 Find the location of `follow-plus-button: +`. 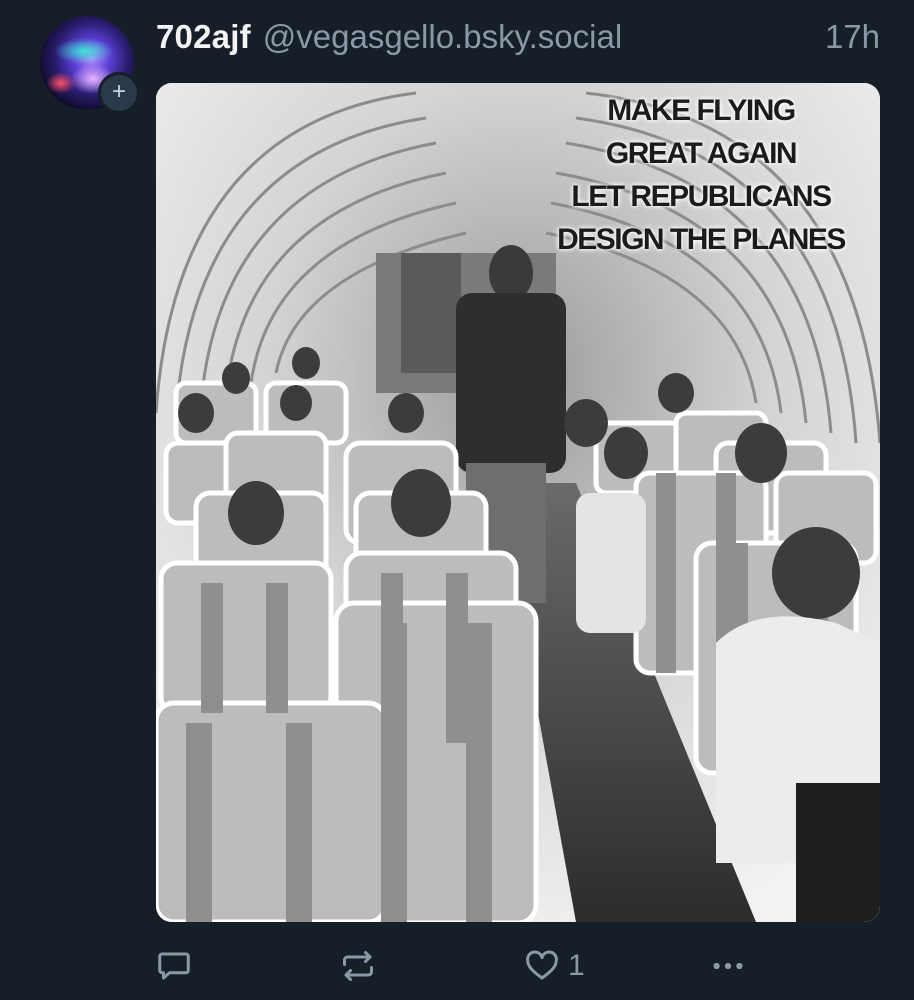

follow-plus-button: + is located at coordinates (119, 93).